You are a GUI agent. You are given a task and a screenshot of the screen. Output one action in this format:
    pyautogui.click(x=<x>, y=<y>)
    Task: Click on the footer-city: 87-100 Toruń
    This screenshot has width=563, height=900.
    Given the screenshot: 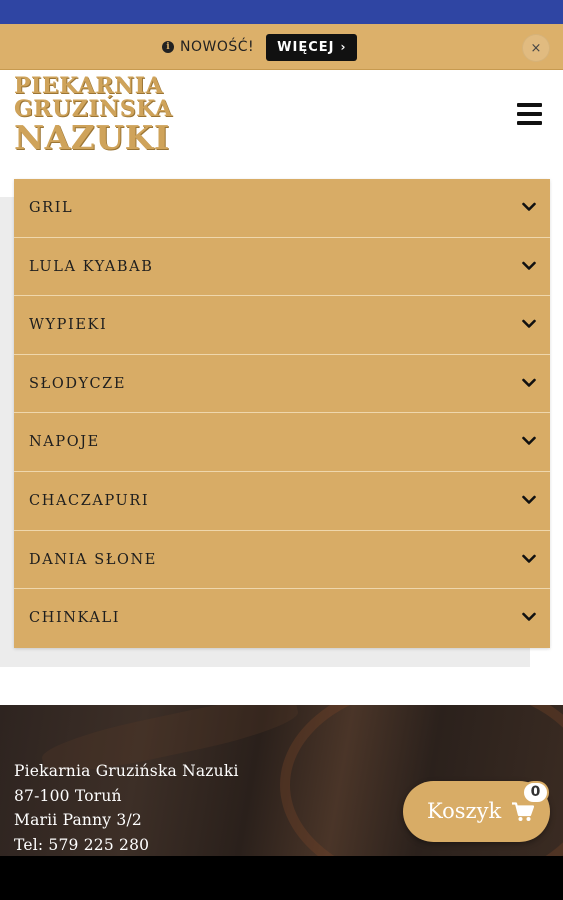 What is the action you would take?
    pyautogui.click(x=68, y=795)
    